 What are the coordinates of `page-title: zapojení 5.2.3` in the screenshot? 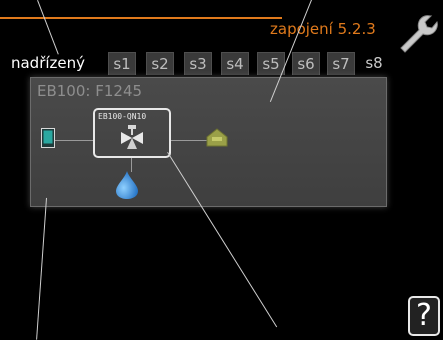 It's located at (323, 29).